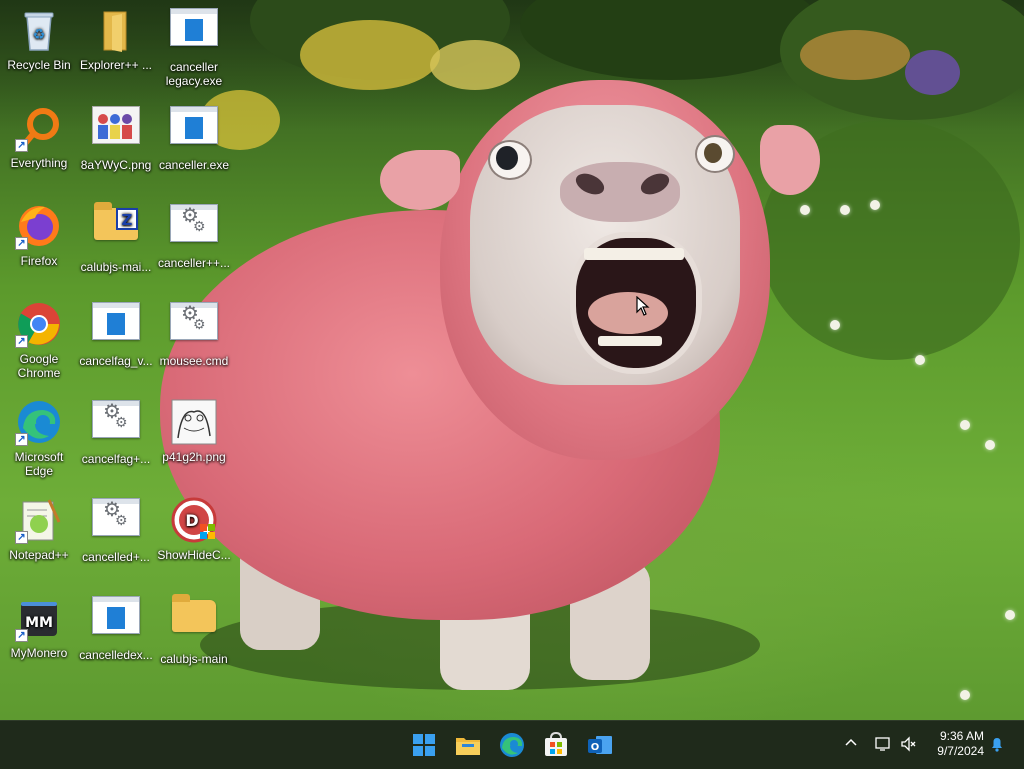  I want to click on taskbar: O 9:36 AM 9/7/2024, so click(512, 744).